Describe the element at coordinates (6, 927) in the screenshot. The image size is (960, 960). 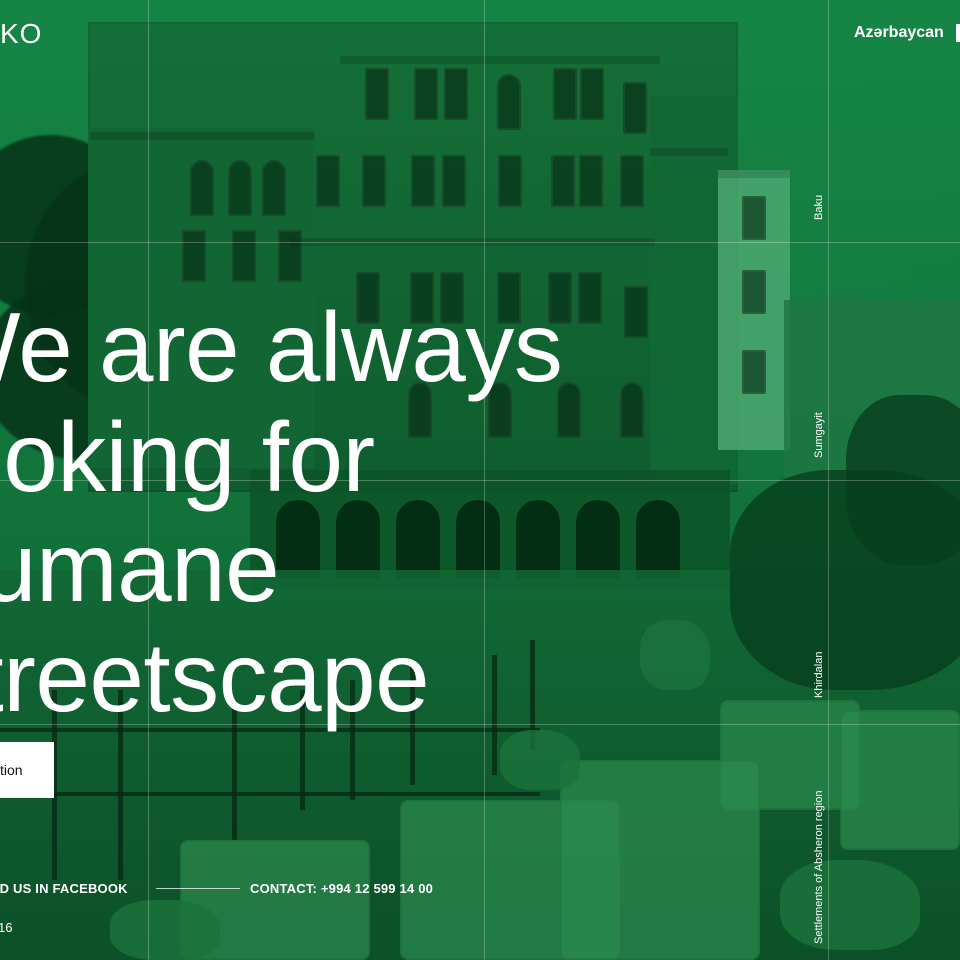
I see `copyright-year: 16` at that location.